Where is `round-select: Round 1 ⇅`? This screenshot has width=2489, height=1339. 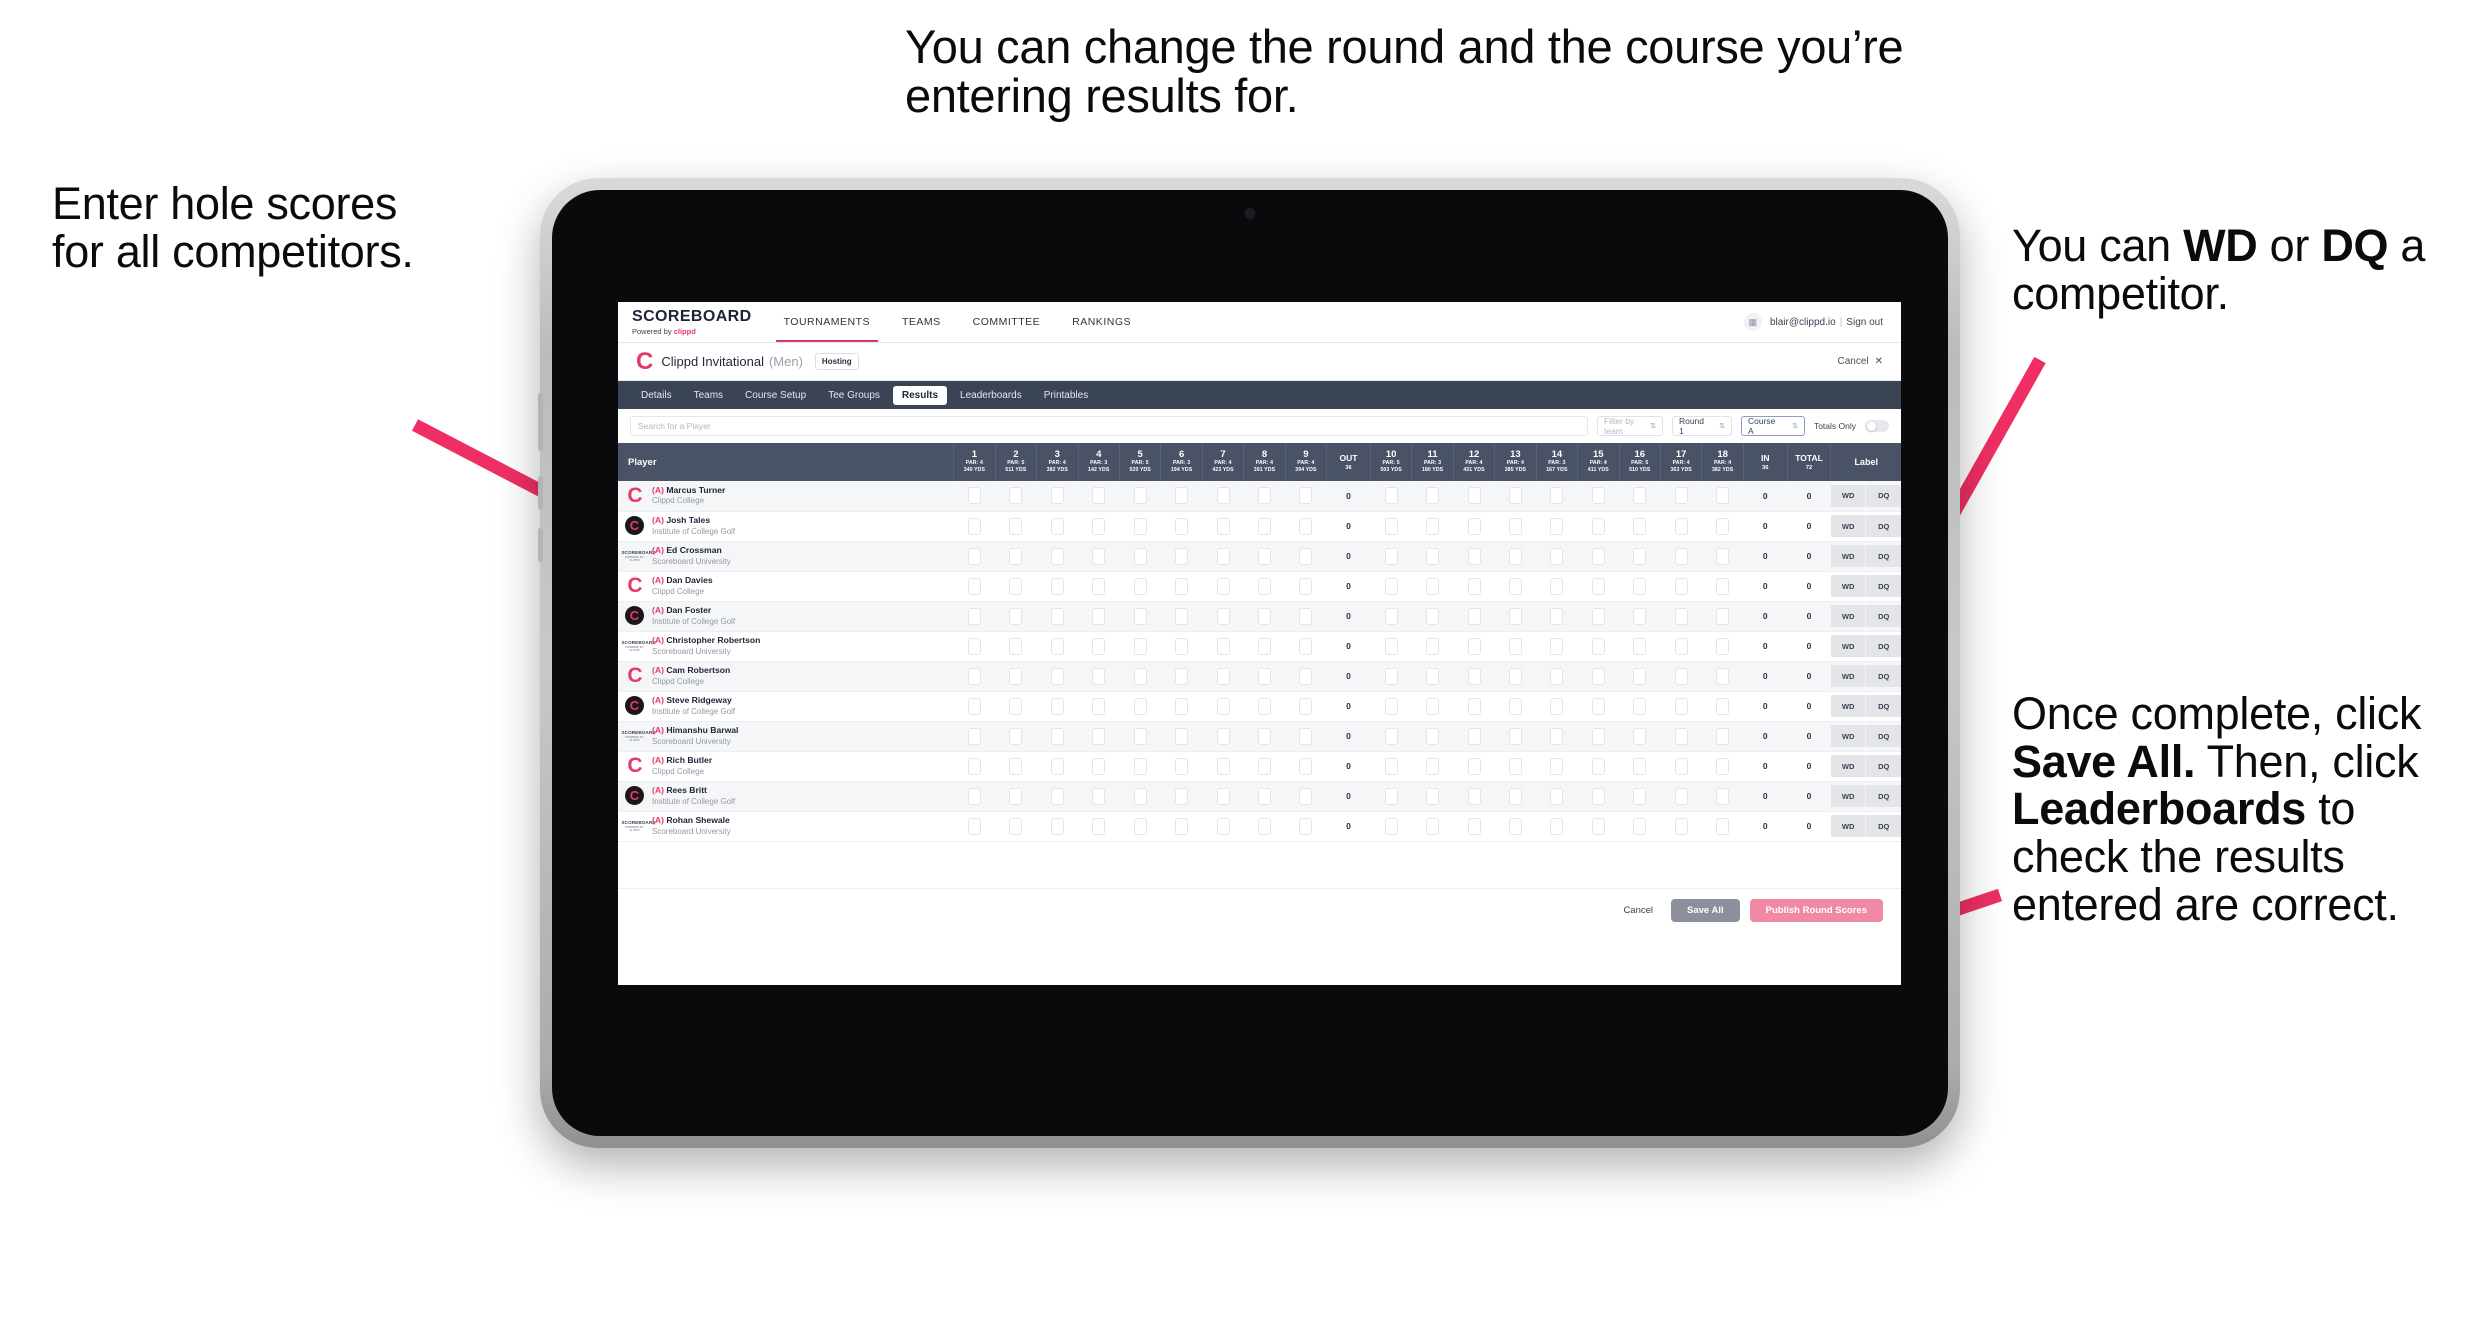
round-select: Round 1 ⇅ is located at coordinates (1701, 426).